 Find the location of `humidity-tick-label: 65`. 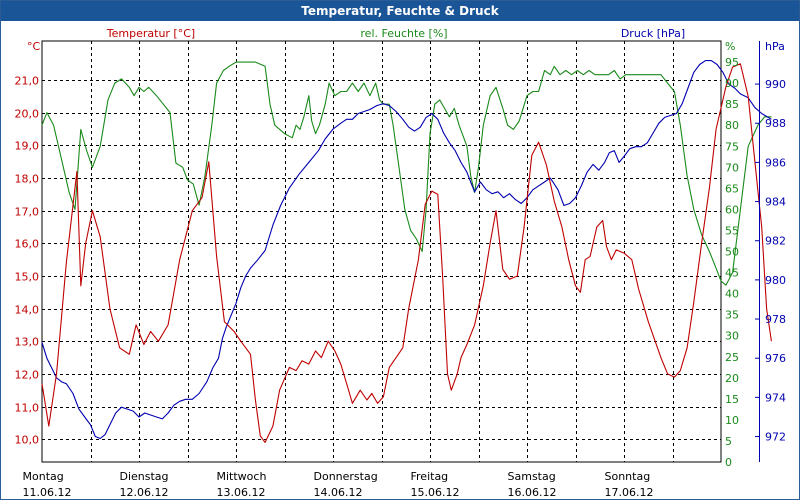

humidity-tick-label: 65 is located at coordinates (732, 188).